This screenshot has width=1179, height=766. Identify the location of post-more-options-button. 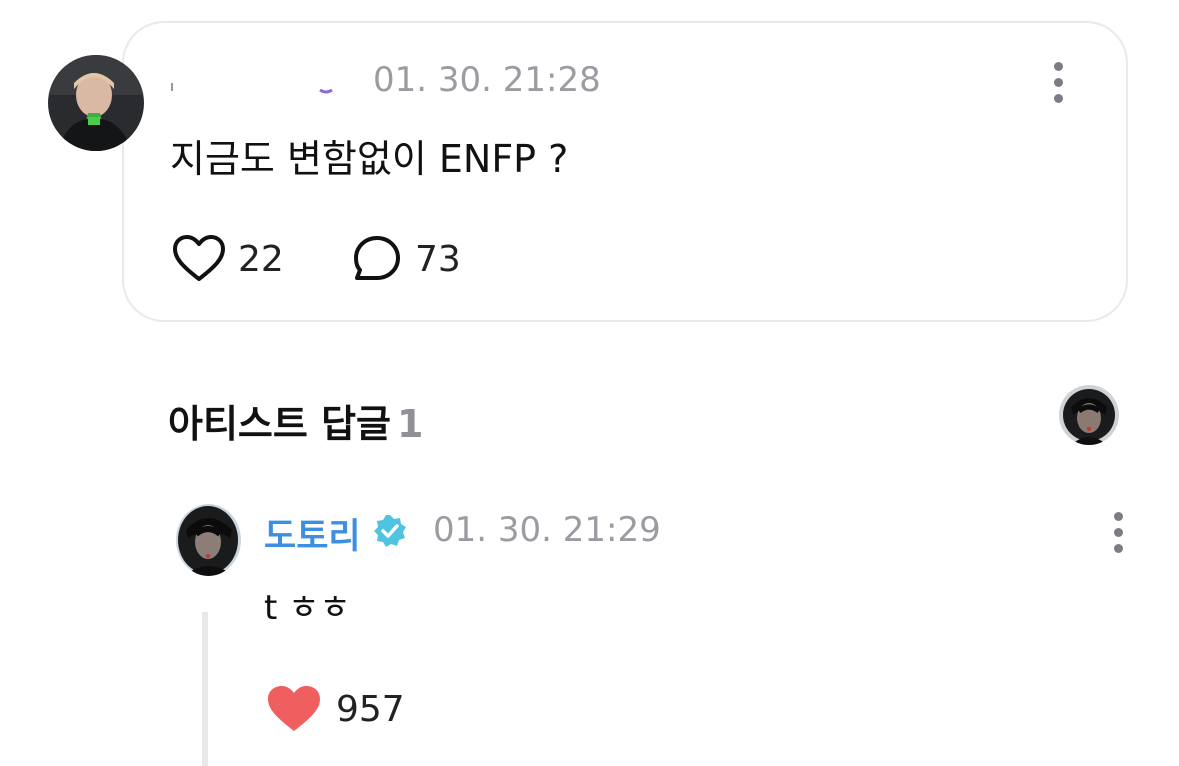
(1059, 82).